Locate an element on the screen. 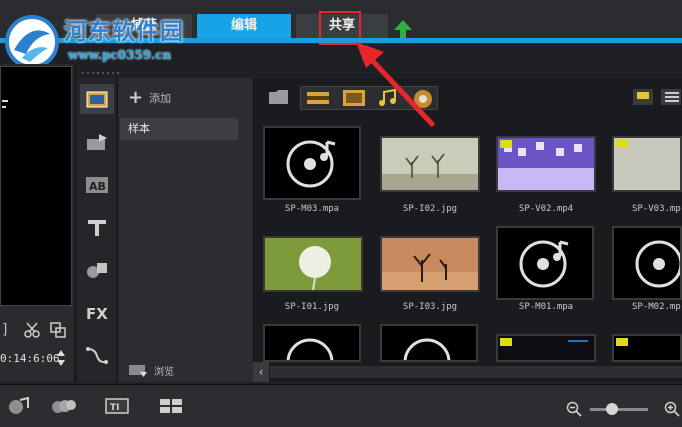 Image resolution: width=682 pixels, height=427 pixels. watermark-url: www.pc0359.cn is located at coordinates (120, 55).